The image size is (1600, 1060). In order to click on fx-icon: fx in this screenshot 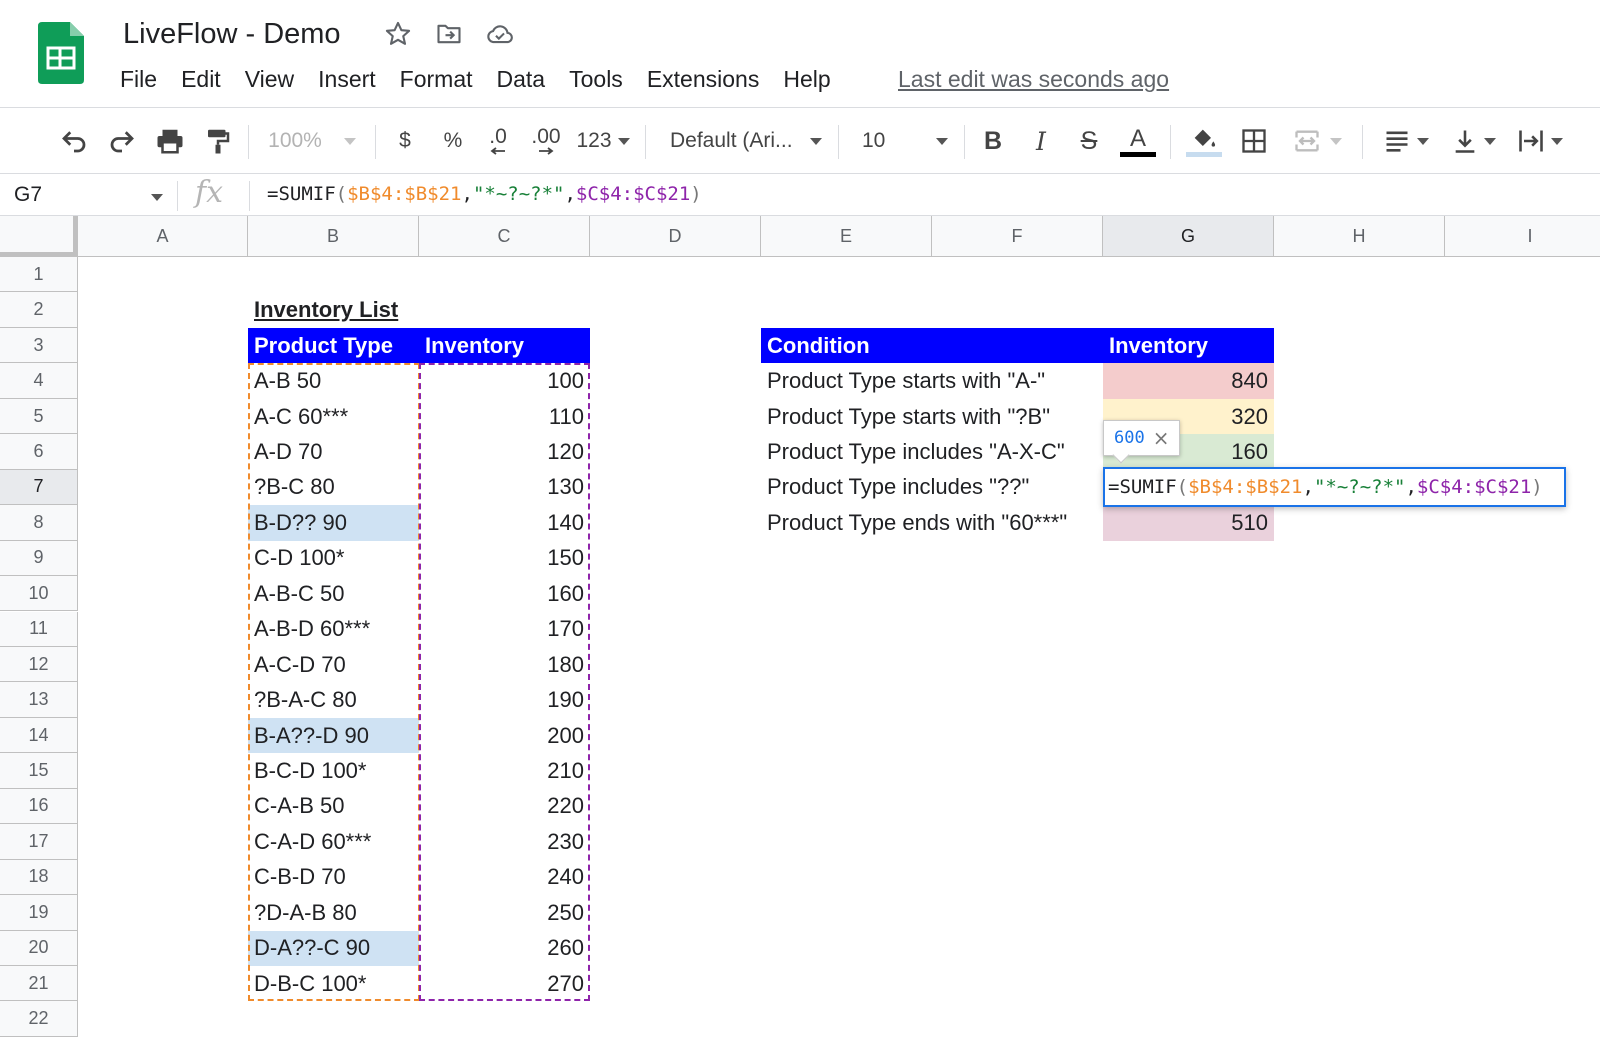, I will do `click(209, 192)`.